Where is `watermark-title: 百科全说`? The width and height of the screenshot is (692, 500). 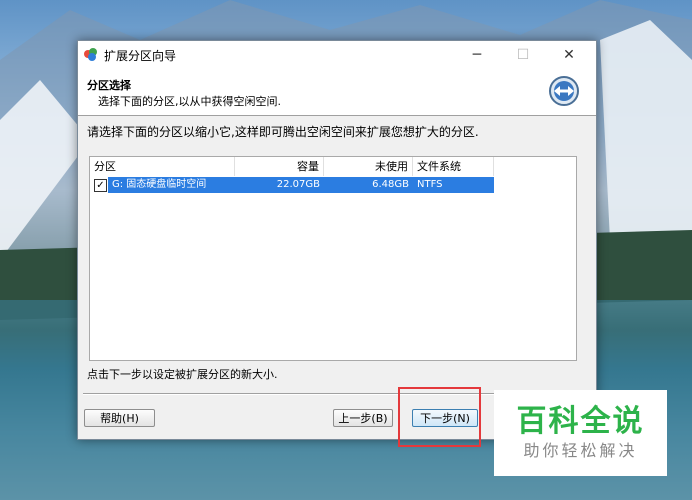
watermark-title: 百科全说 is located at coordinates (580, 421).